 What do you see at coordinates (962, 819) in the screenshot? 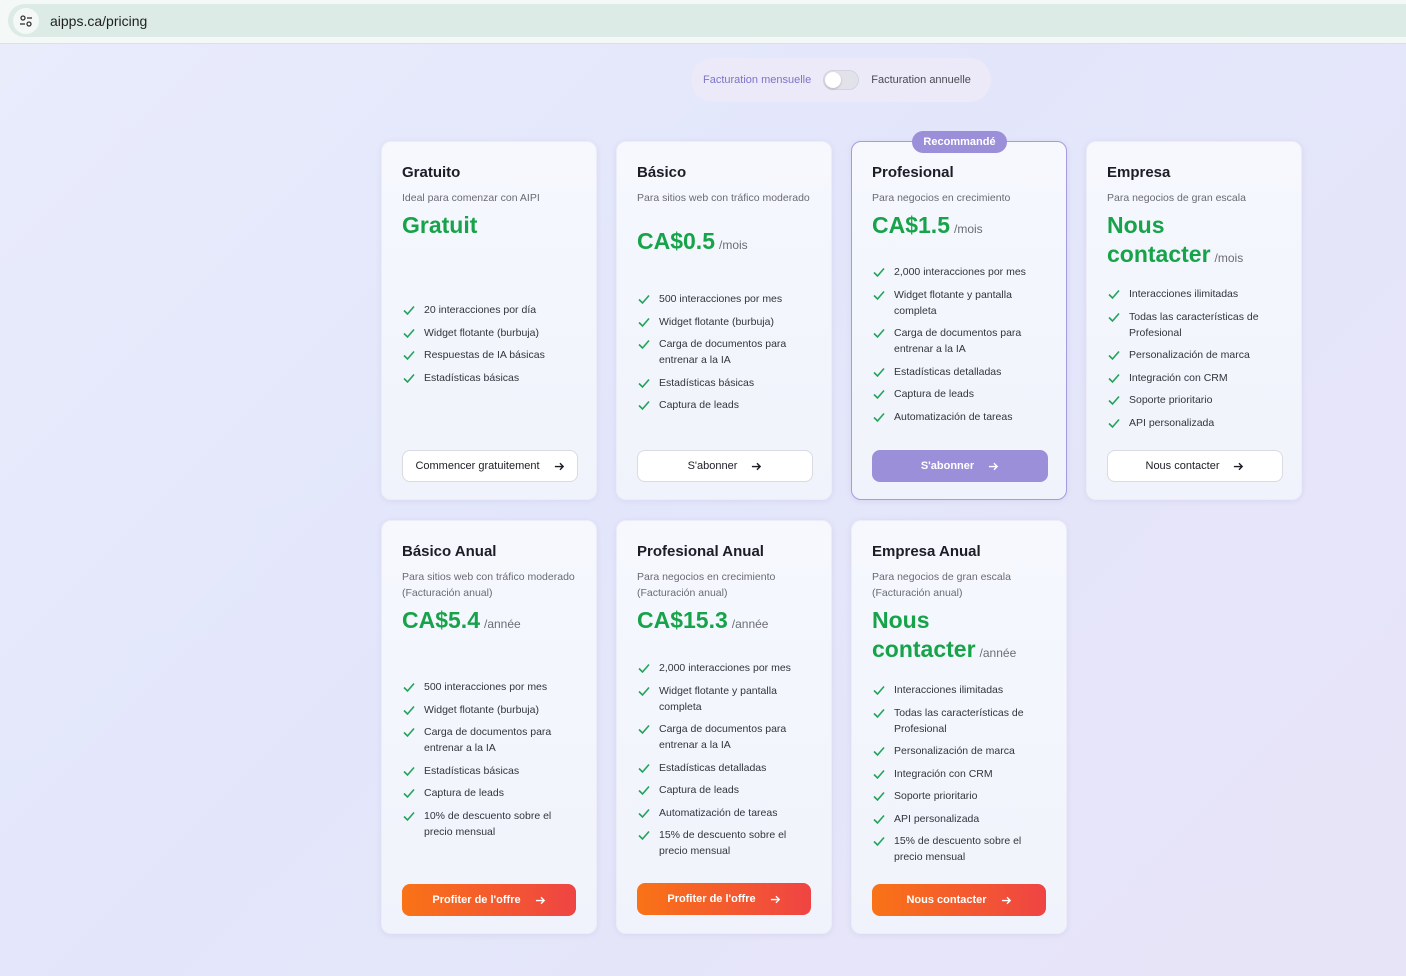
I see `feature-item: API personalizada` at bounding box center [962, 819].